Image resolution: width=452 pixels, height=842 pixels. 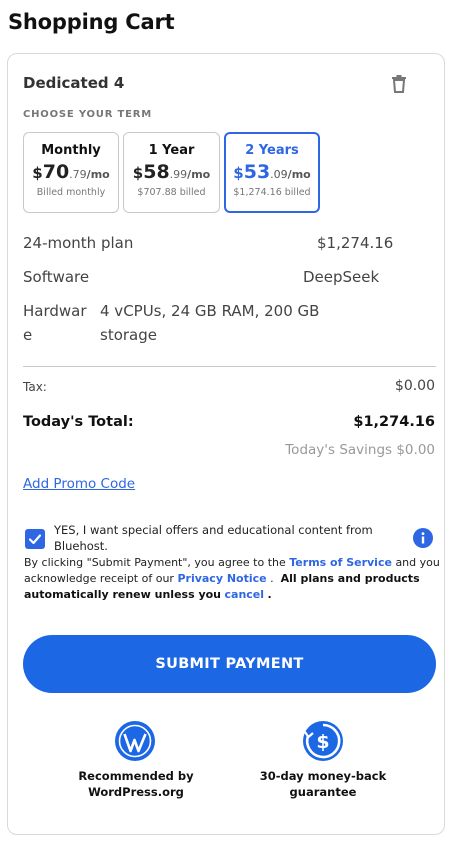 I want to click on total-value: $1,274.16, so click(x=394, y=422).